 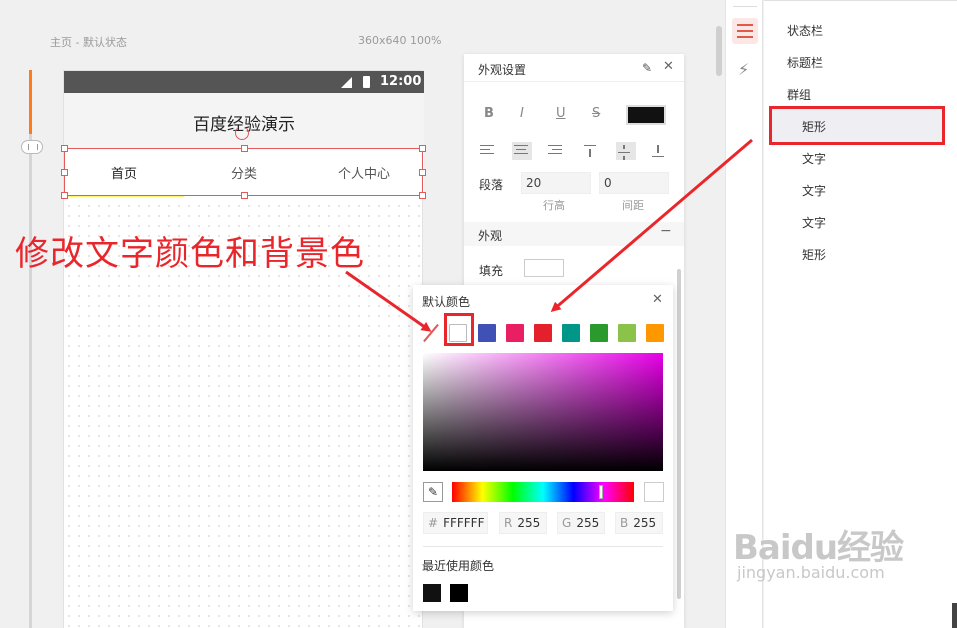 I want to click on preset-orange-swatch, so click(x=655, y=333).